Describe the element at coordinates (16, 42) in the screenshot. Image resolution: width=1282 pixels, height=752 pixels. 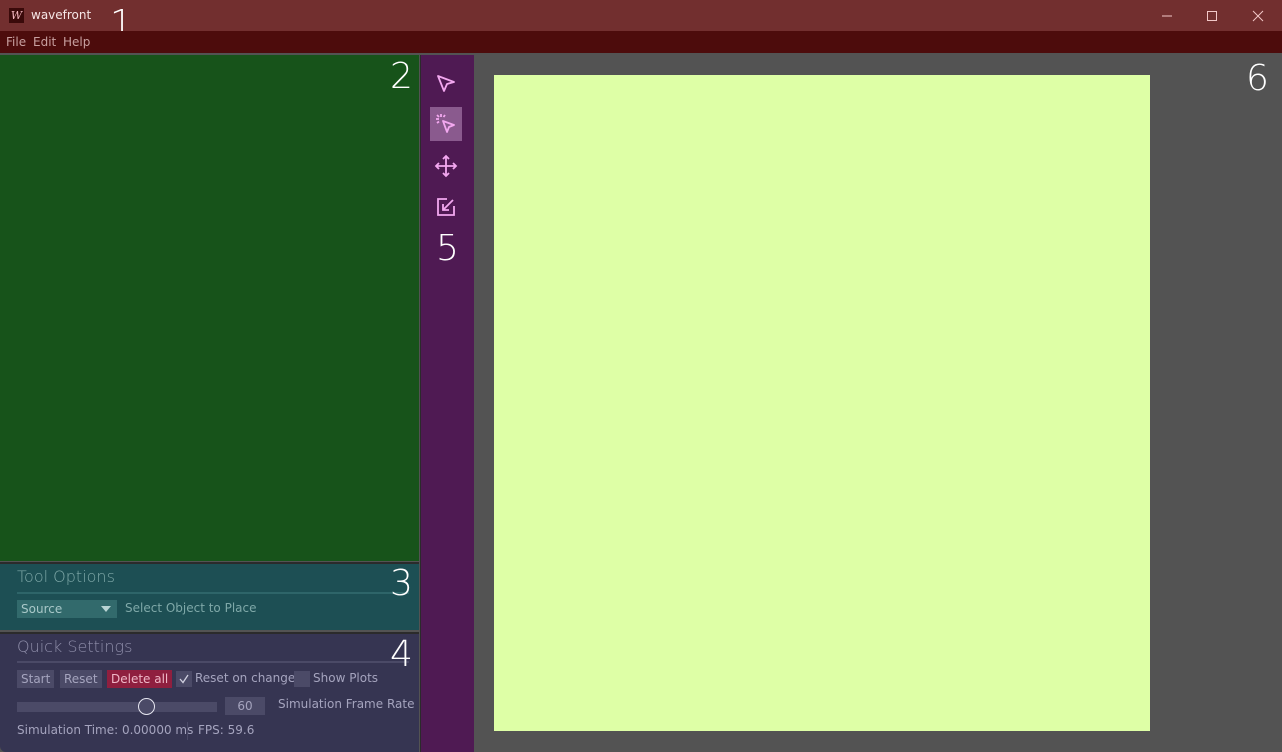
I see `menu-file: File` at that location.